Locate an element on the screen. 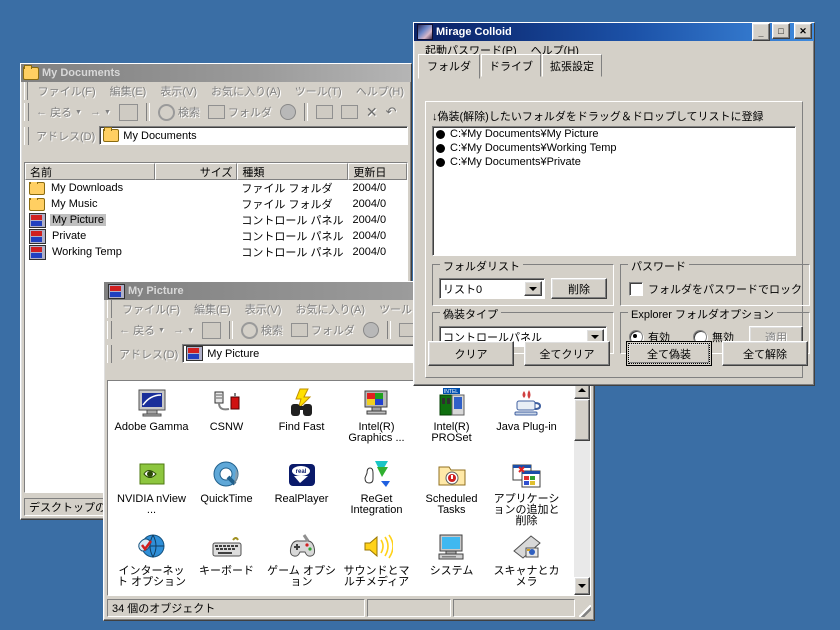 The height and width of the screenshot is (630, 840). icon-item: Scheduled Tasks is located at coordinates (451, 495).